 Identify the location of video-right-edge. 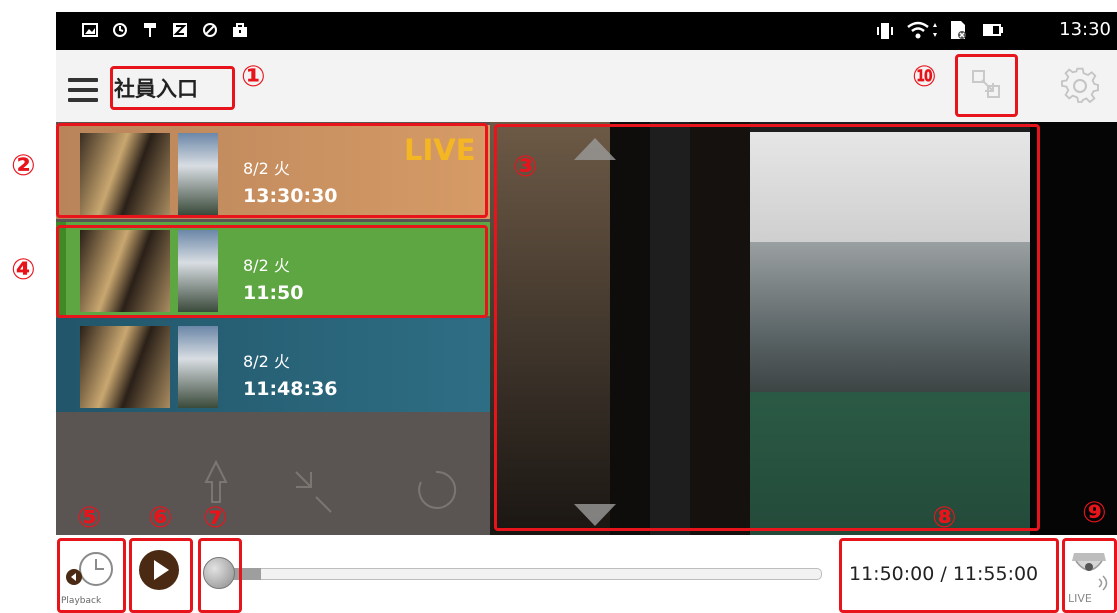
(1073, 328).